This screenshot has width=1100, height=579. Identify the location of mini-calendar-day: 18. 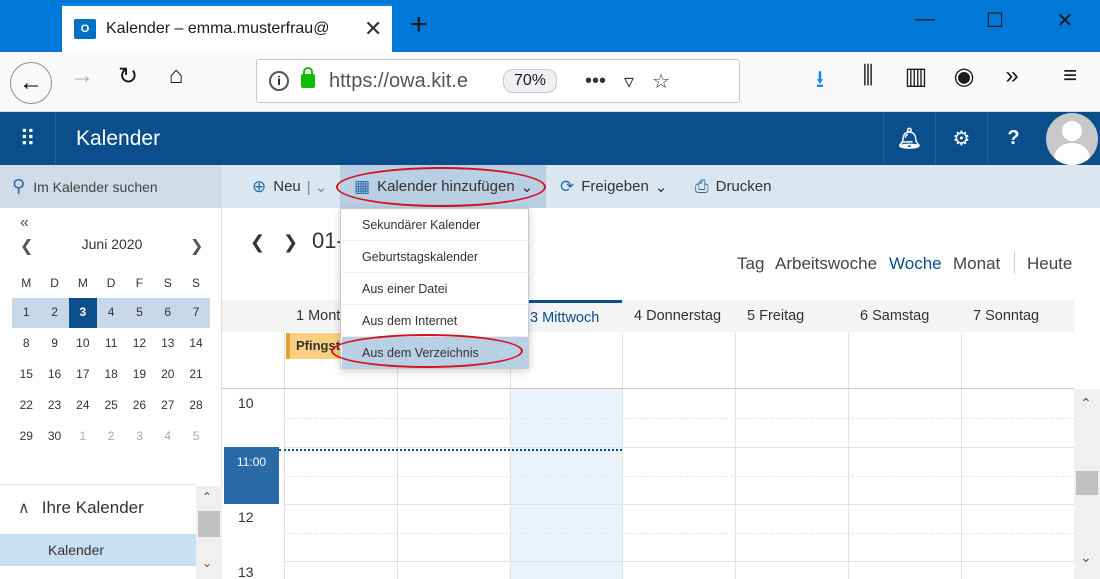
(111, 374).